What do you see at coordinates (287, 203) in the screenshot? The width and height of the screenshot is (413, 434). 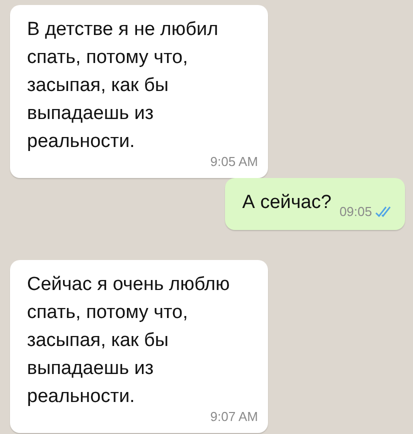 I see `message-text: А сейчас?` at bounding box center [287, 203].